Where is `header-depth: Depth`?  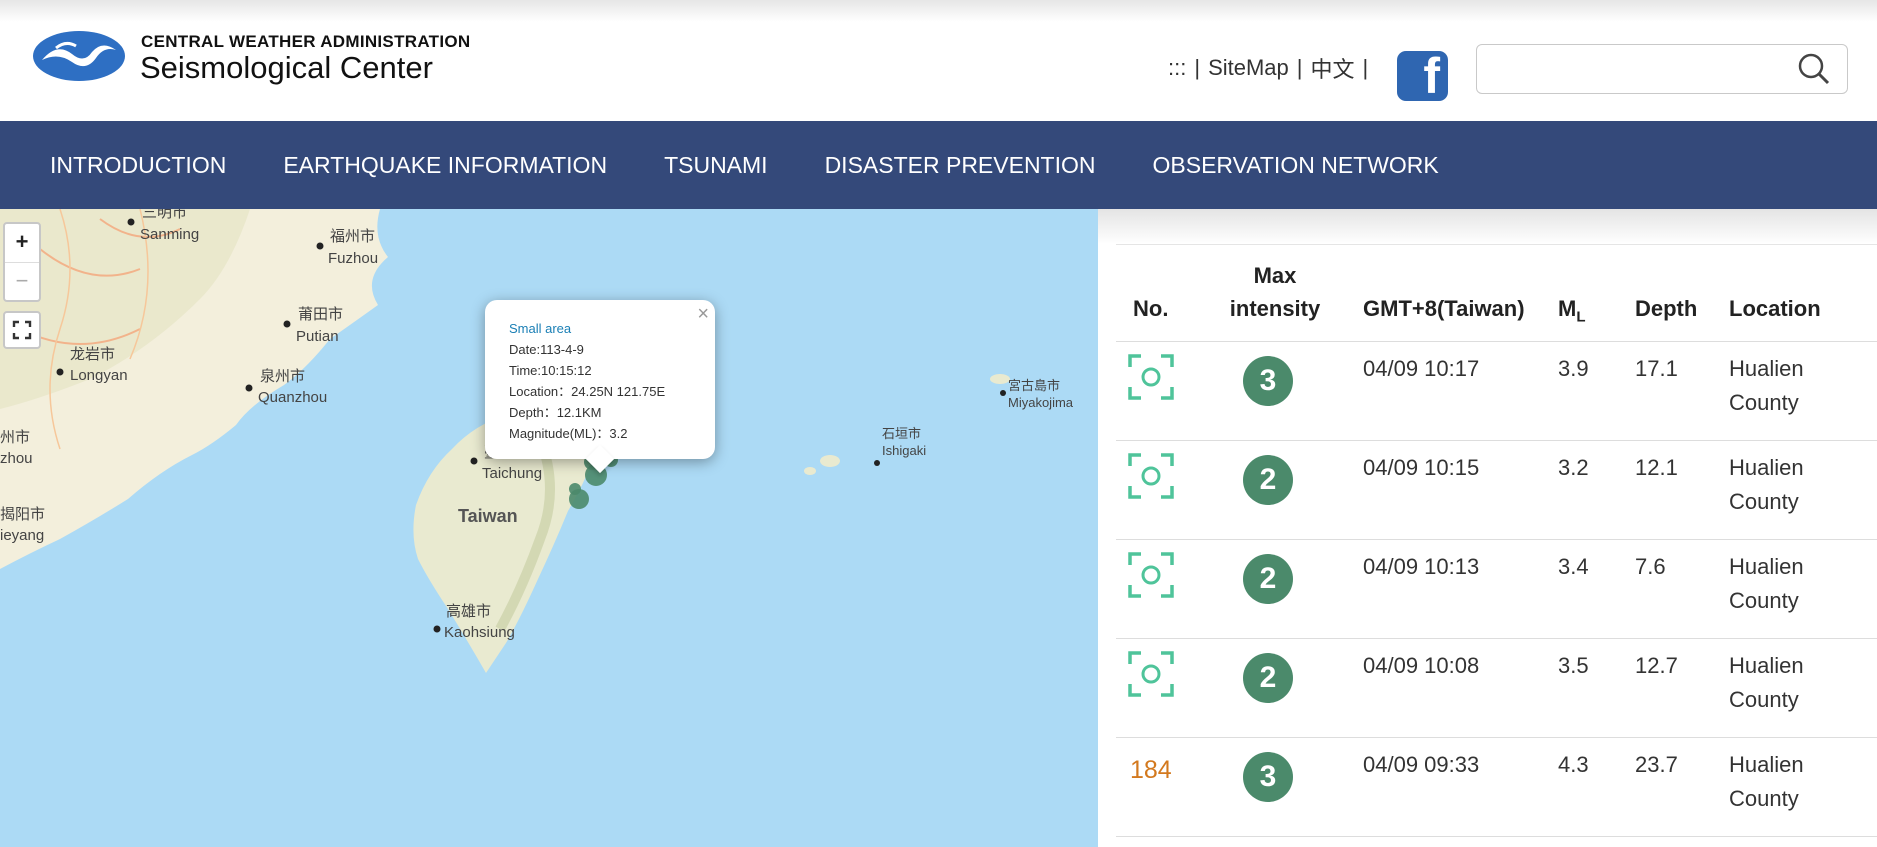
header-depth: Depth is located at coordinates (1666, 308).